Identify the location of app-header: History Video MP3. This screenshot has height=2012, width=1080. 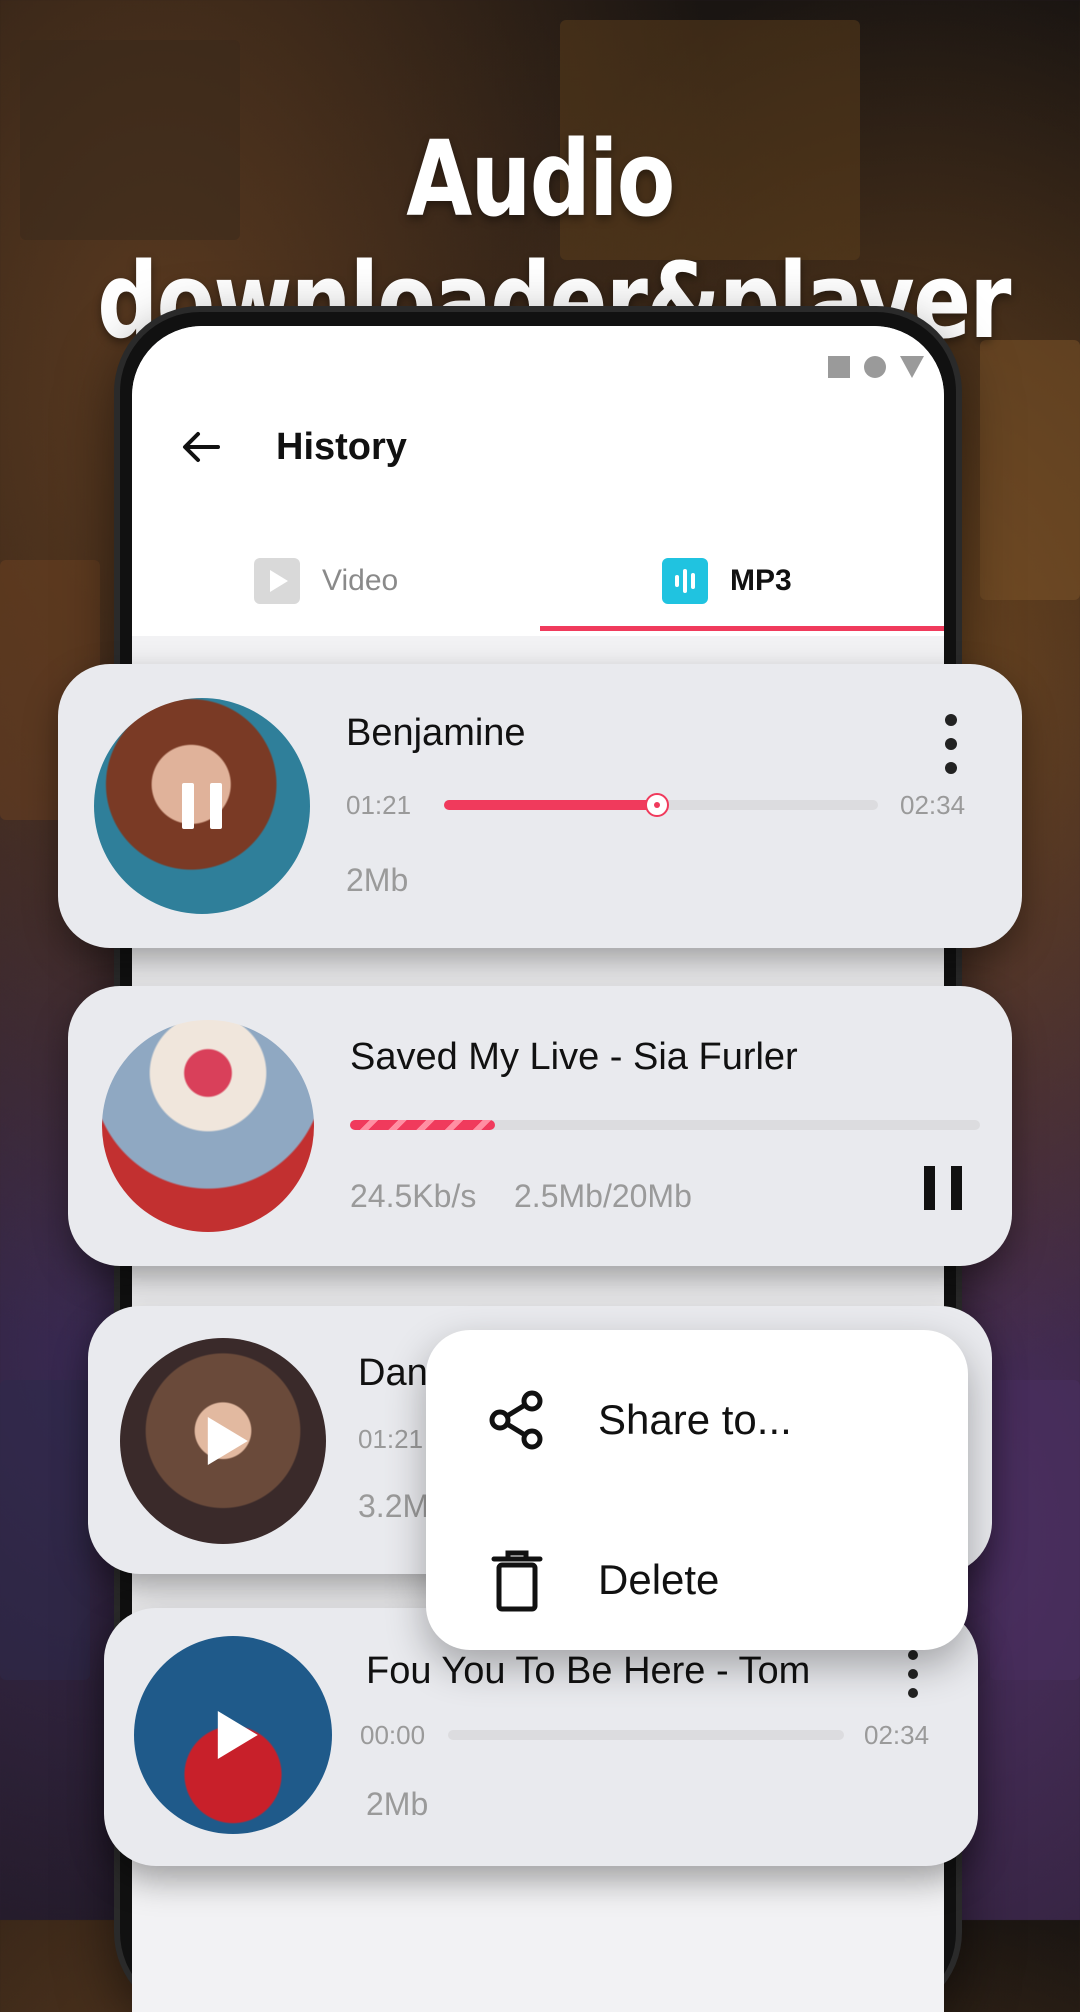
(538, 481).